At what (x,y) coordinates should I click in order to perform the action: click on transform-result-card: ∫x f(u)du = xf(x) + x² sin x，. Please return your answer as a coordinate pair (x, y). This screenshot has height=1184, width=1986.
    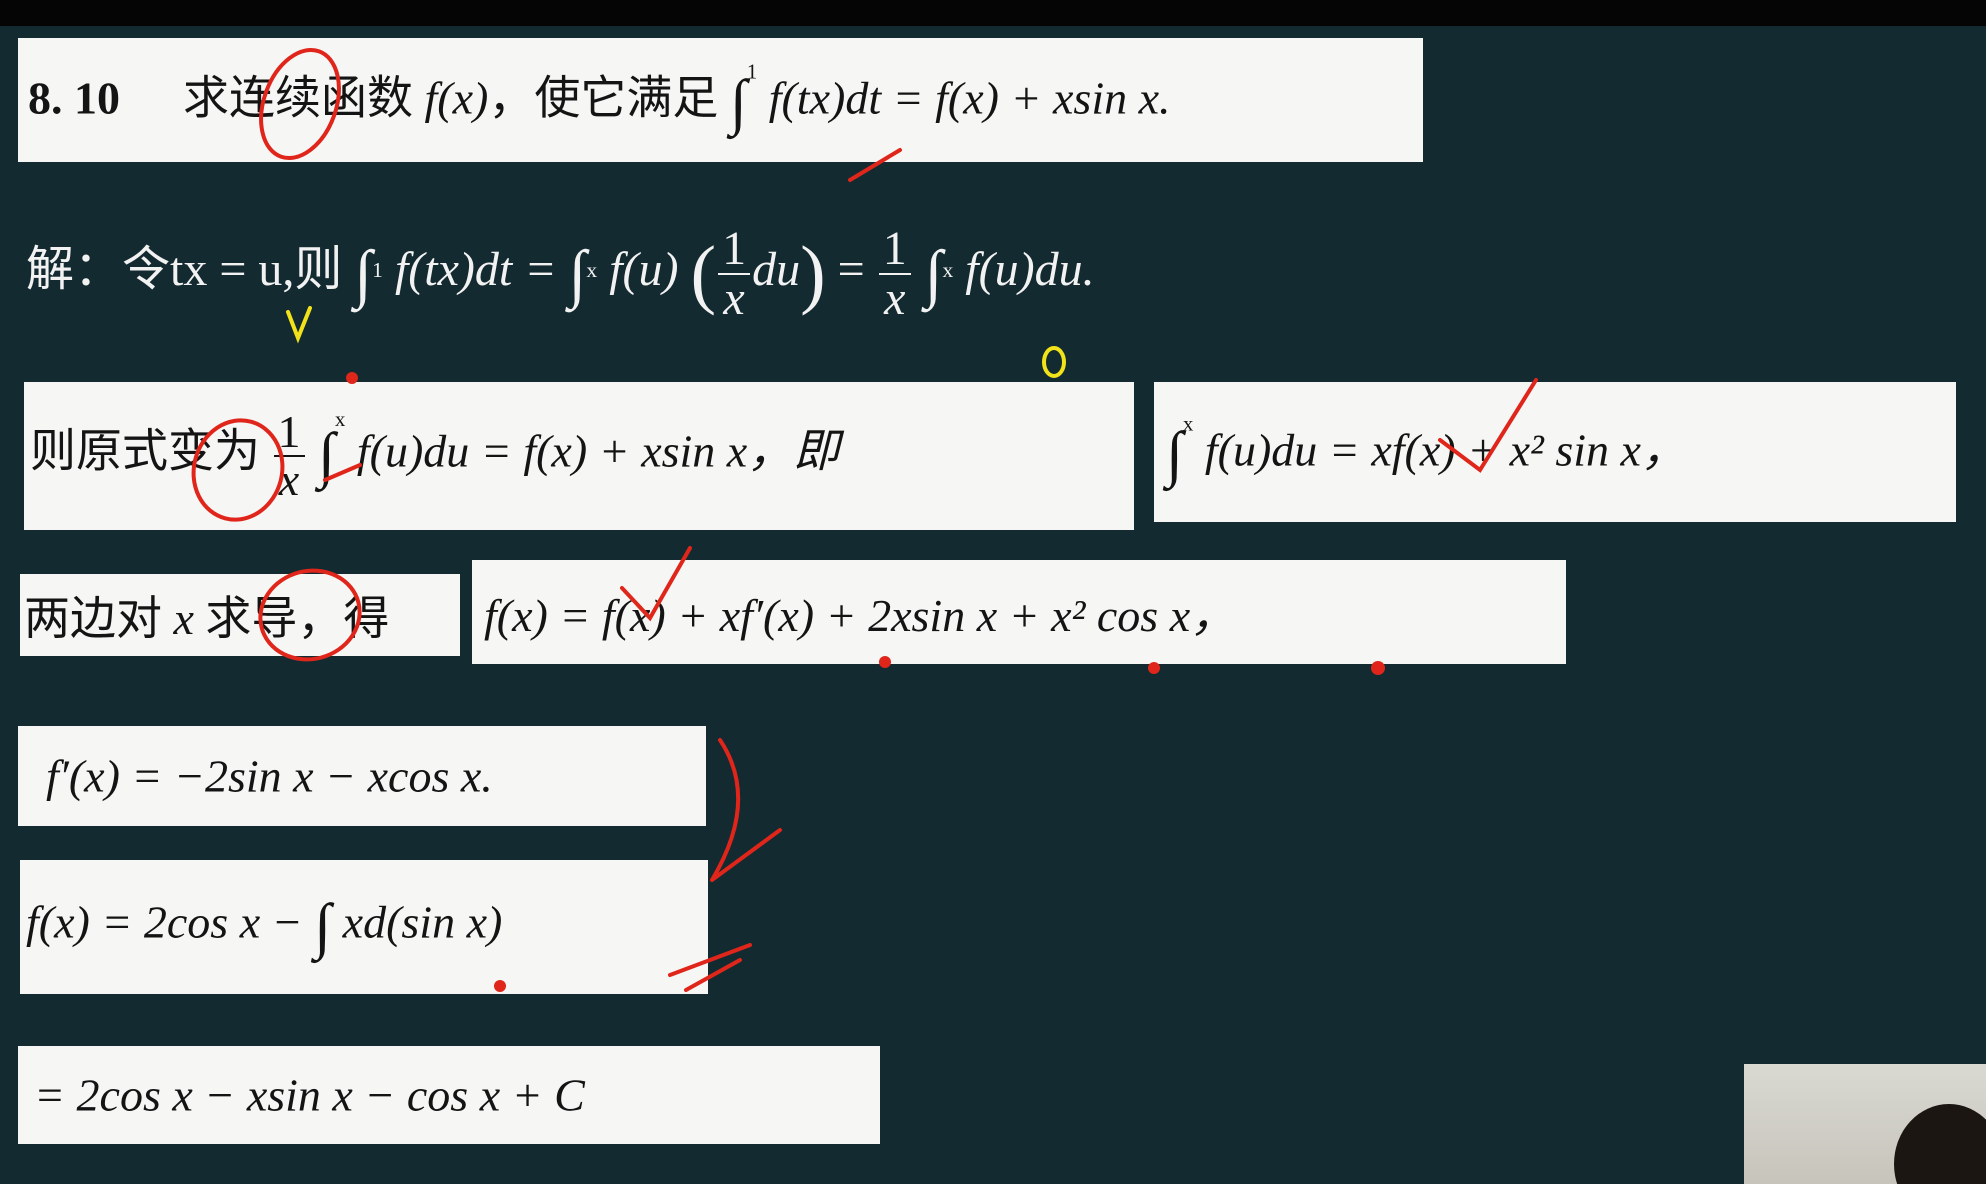
    Looking at the image, I should click on (1555, 452).